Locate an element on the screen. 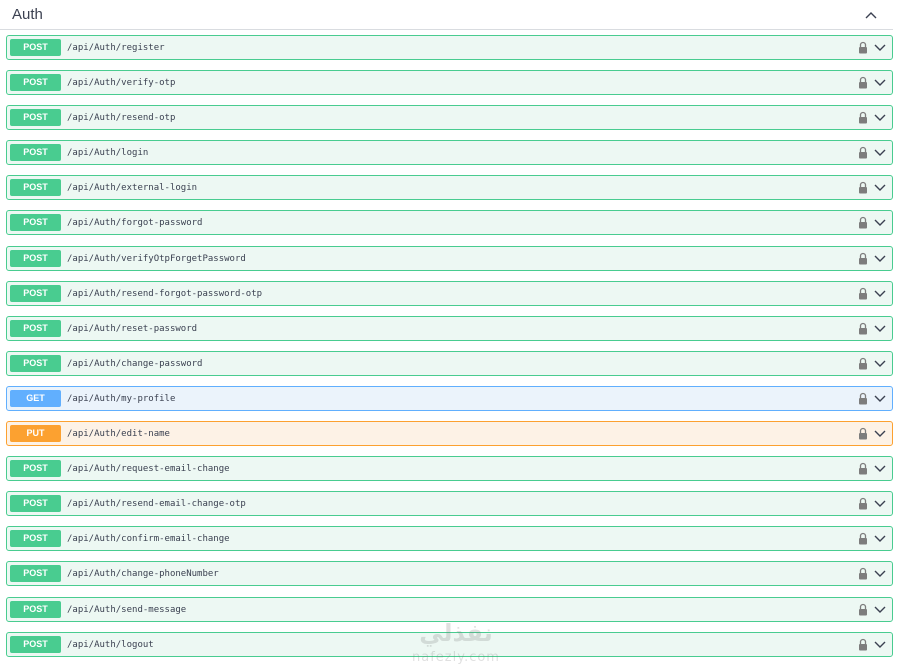 Image resolution: width=913 pixels, height=672 pixels. endpoint-path: /api/Auth/resend-email-change-otp is located at coordinates (156, 504).